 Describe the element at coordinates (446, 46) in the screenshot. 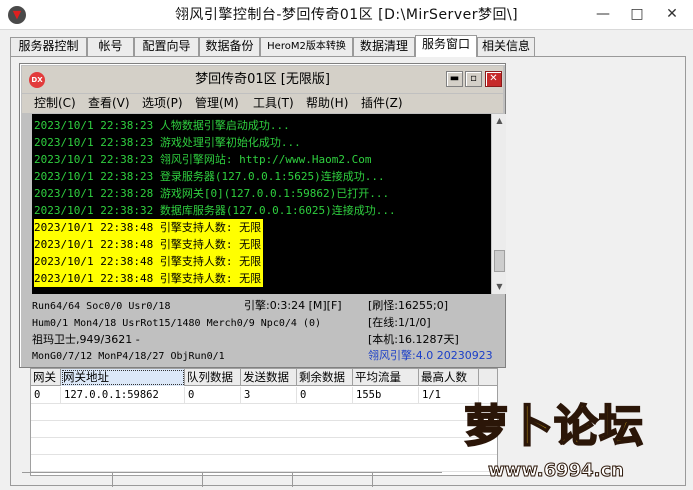

I see `tab-service-window: 服务窗口` at that location.